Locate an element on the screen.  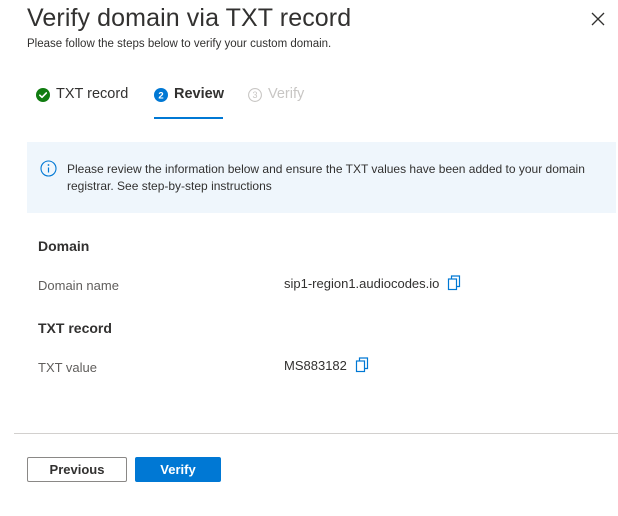
check-circle-icon is located at coordinates (43, 95).